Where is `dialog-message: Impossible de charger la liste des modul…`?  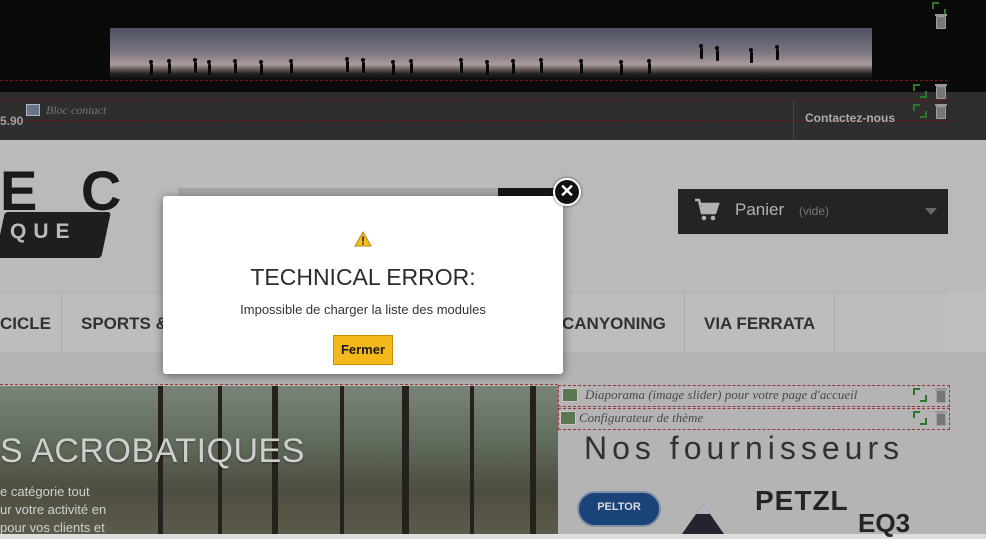
dialog-message: Impossible de charger la liste des modul… is located at coordinates (363, 309).